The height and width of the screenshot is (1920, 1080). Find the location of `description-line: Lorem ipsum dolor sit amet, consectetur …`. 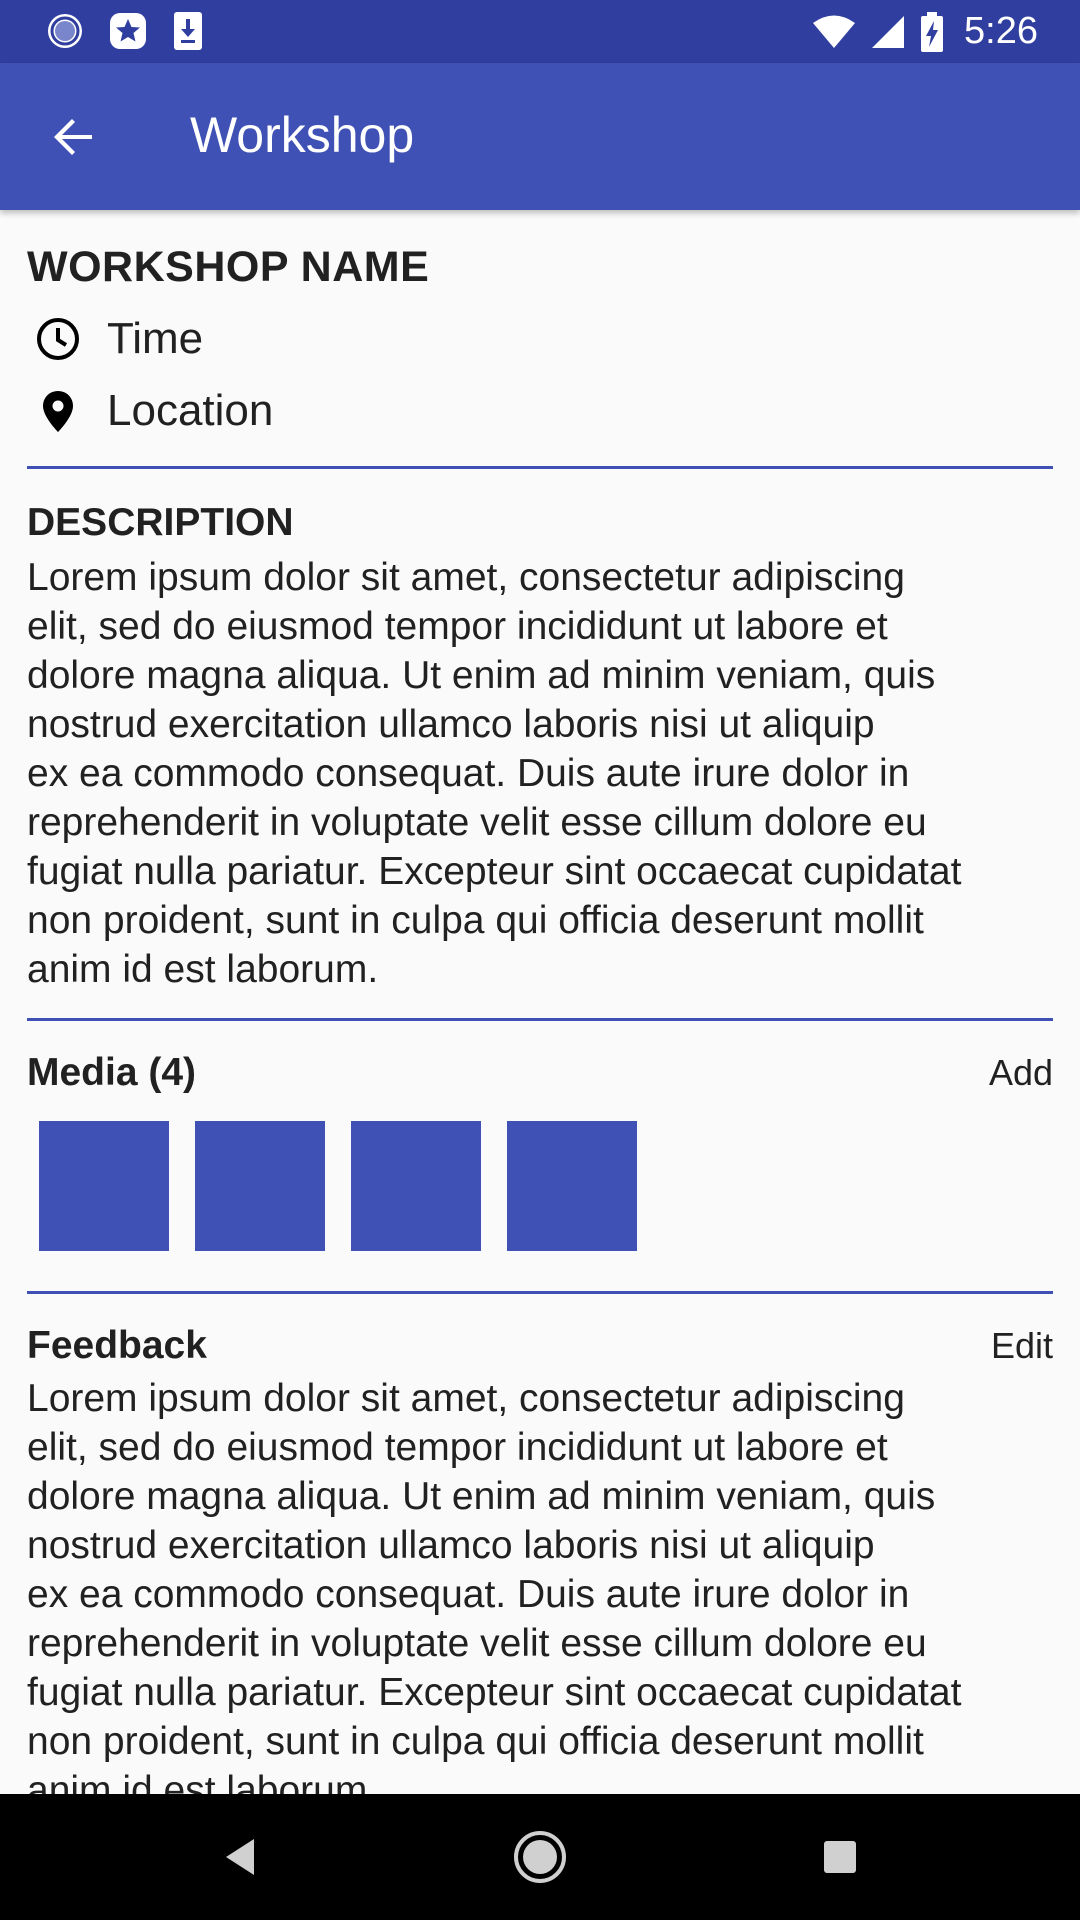

description-line: Lorem ipsum dolor sit amet, consectetur … is located at coordinates (466, 577).